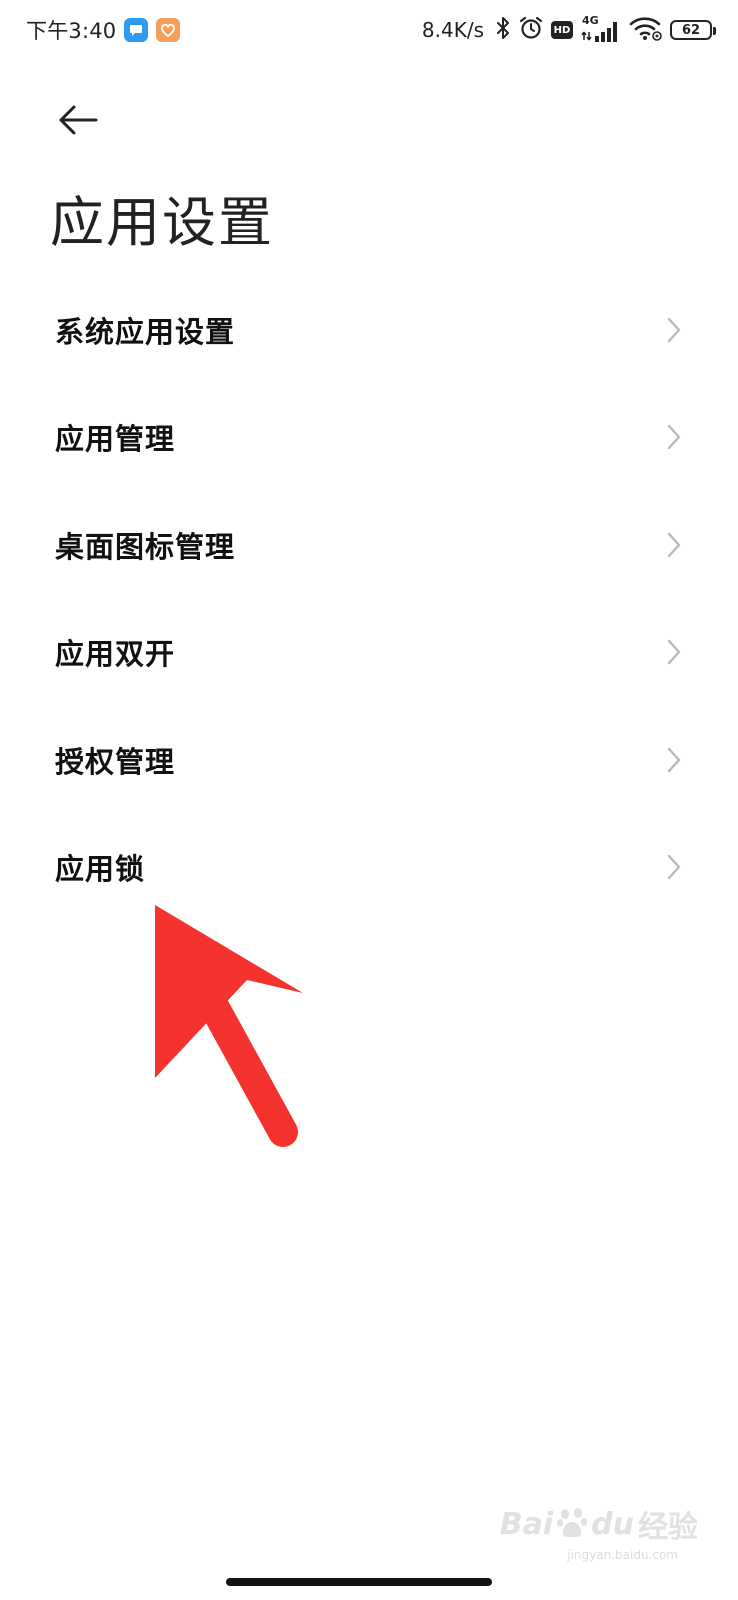 Image resolution: width=738 pixels, height=1600 pixels. What do you see at coordinates (503, 30) in the screenshot?
I see `bluetooth-icon` at bounding box center [503, 30].